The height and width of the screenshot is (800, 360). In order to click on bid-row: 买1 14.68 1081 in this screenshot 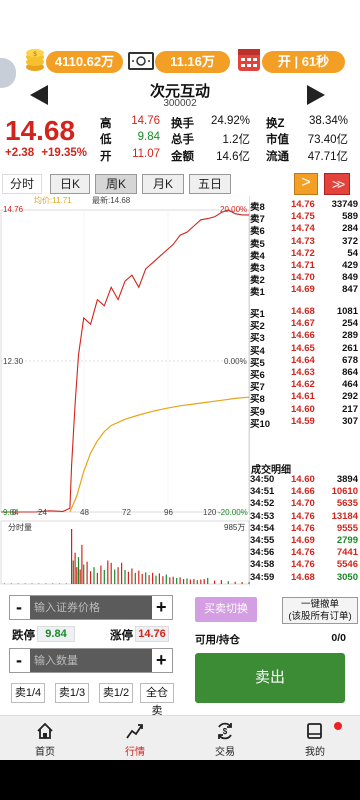, I will do `click(305, 313)`.